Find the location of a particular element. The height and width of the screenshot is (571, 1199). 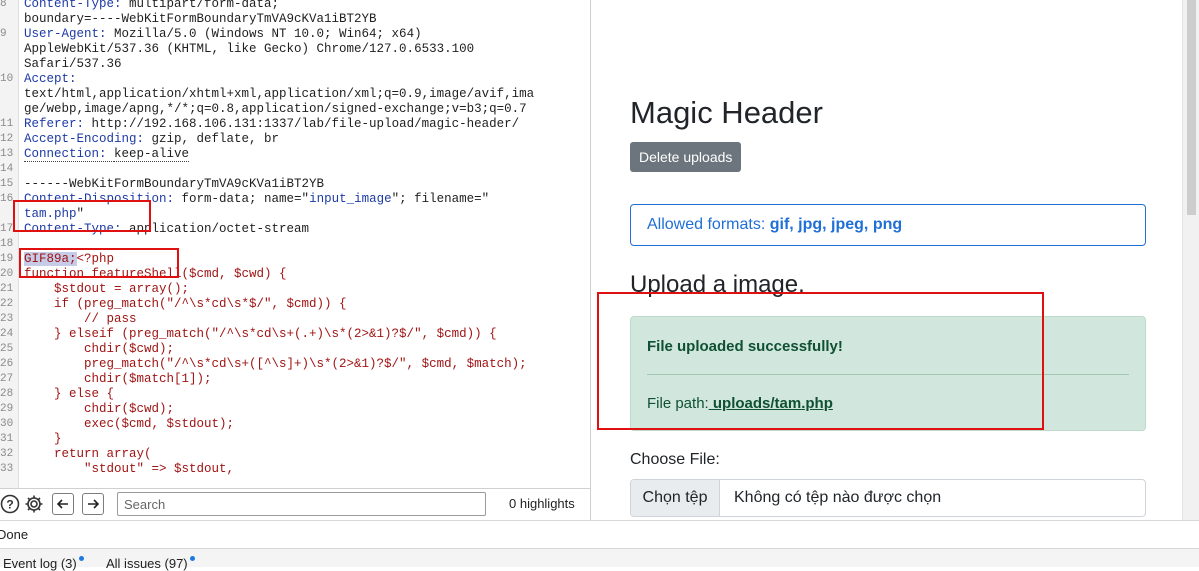

search-input is located at coordinates (301, 504).